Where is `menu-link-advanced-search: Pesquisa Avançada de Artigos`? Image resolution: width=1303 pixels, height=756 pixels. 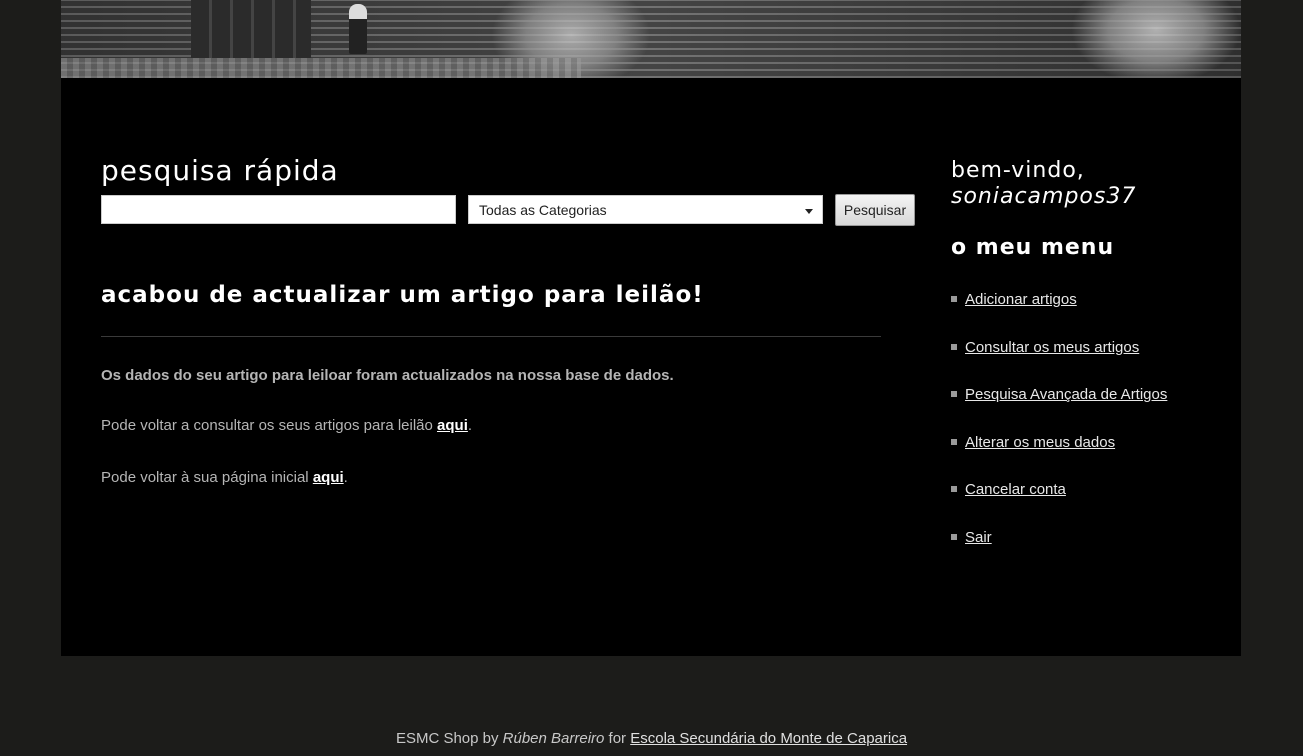 menu-link-advanced-search: Pesquisa Avançada de Artigos is located at coordinates (1066, 394).